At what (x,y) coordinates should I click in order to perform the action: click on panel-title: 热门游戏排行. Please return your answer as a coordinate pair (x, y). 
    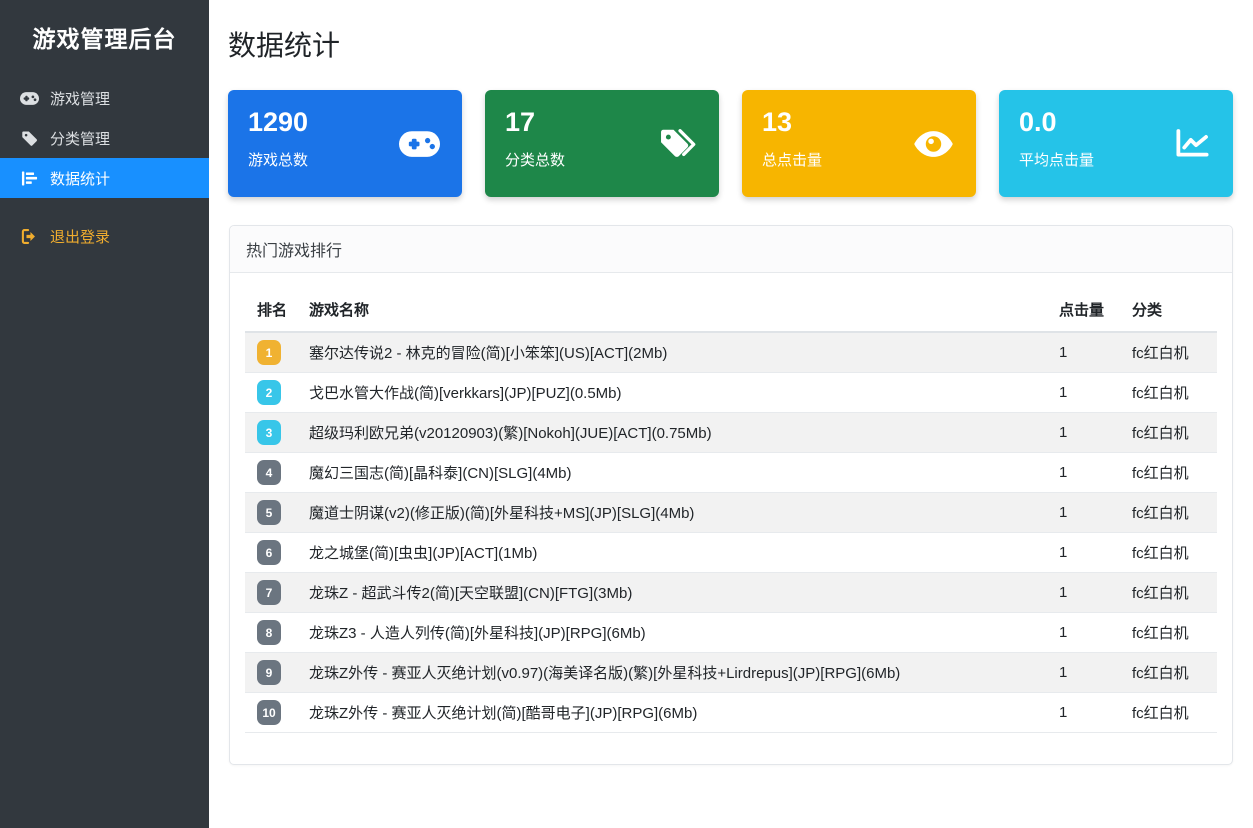
    Looking at the image, I should click on (731, 249).